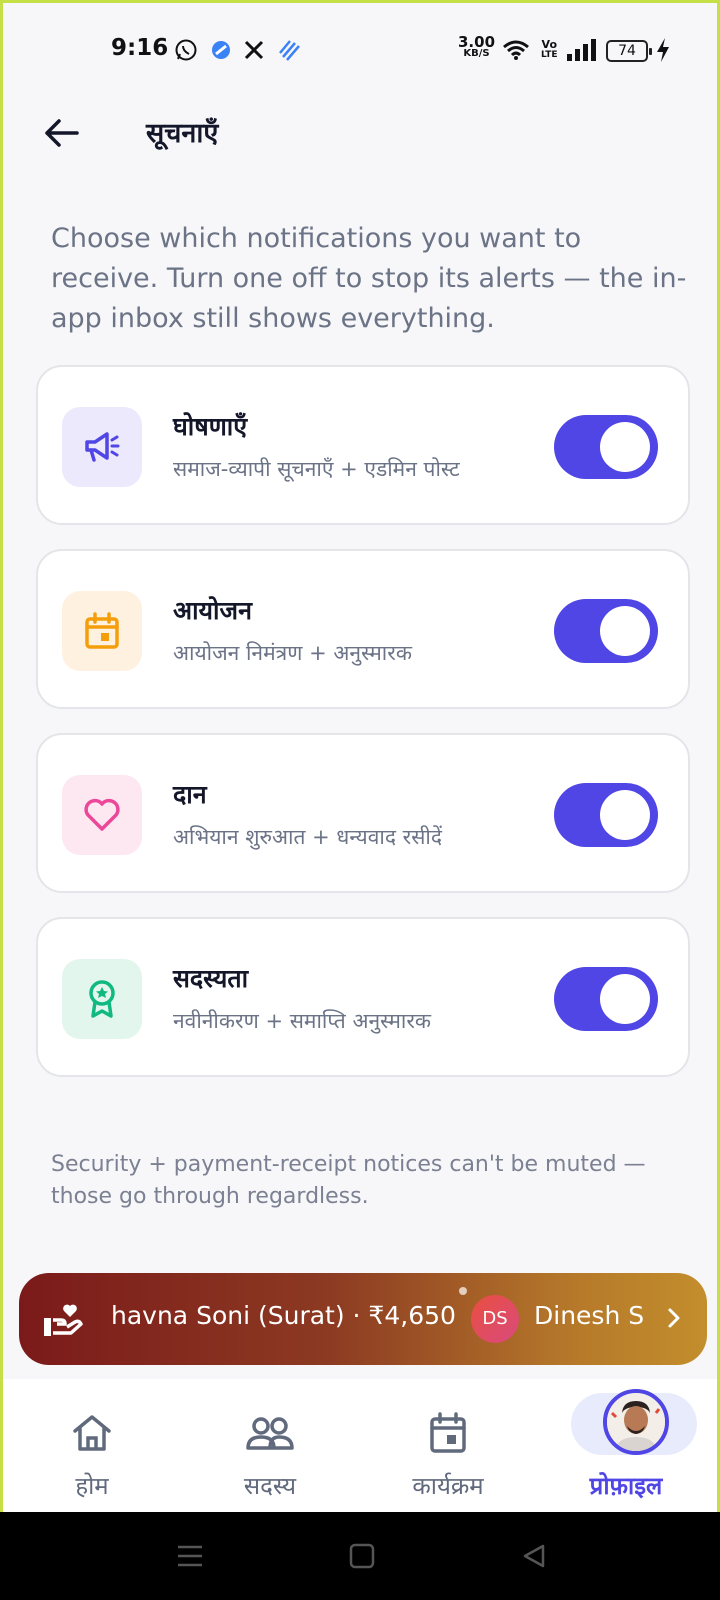  I want to click on arrow-left-icon, so click(62, 133).